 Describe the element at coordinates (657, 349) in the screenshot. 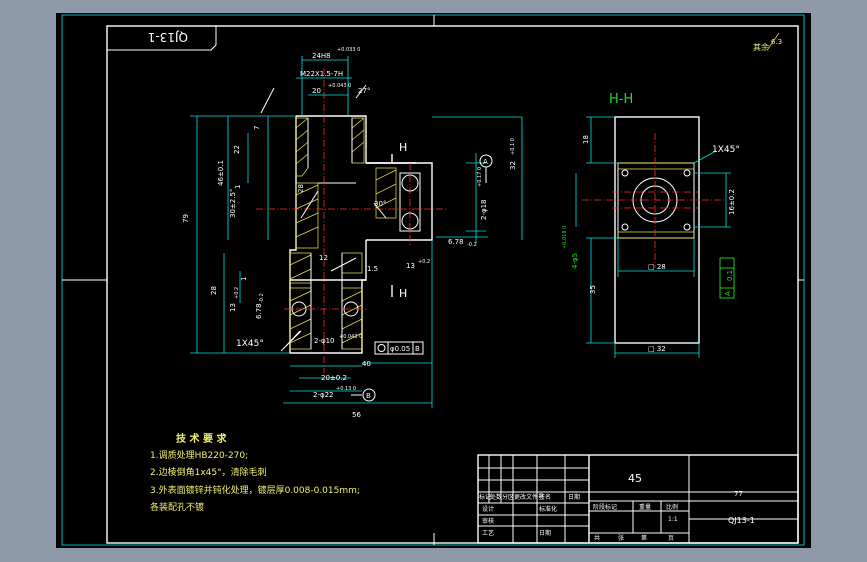

I see `svg-text: □ 32` at that location.